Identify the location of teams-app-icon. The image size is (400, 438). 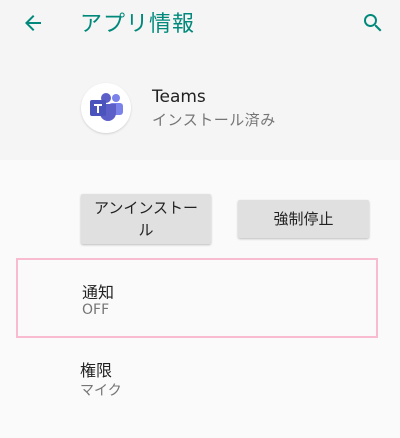
(106, 108).